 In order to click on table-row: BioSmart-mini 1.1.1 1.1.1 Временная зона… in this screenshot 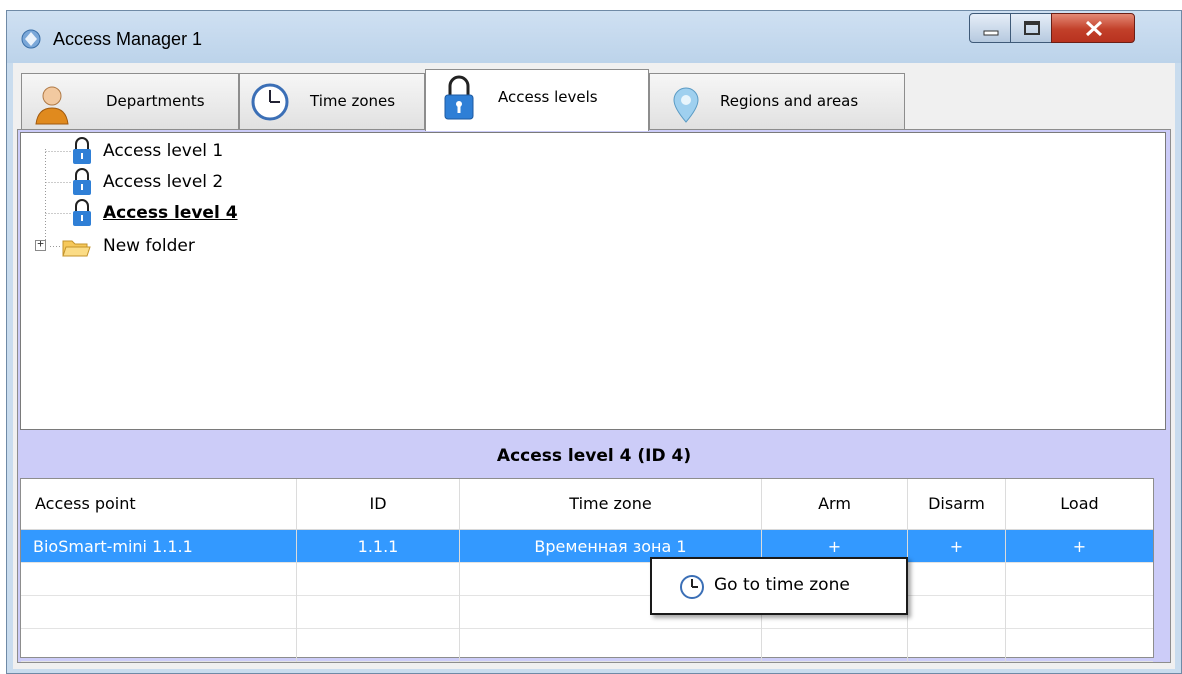, I will do `click(587, 546)`.